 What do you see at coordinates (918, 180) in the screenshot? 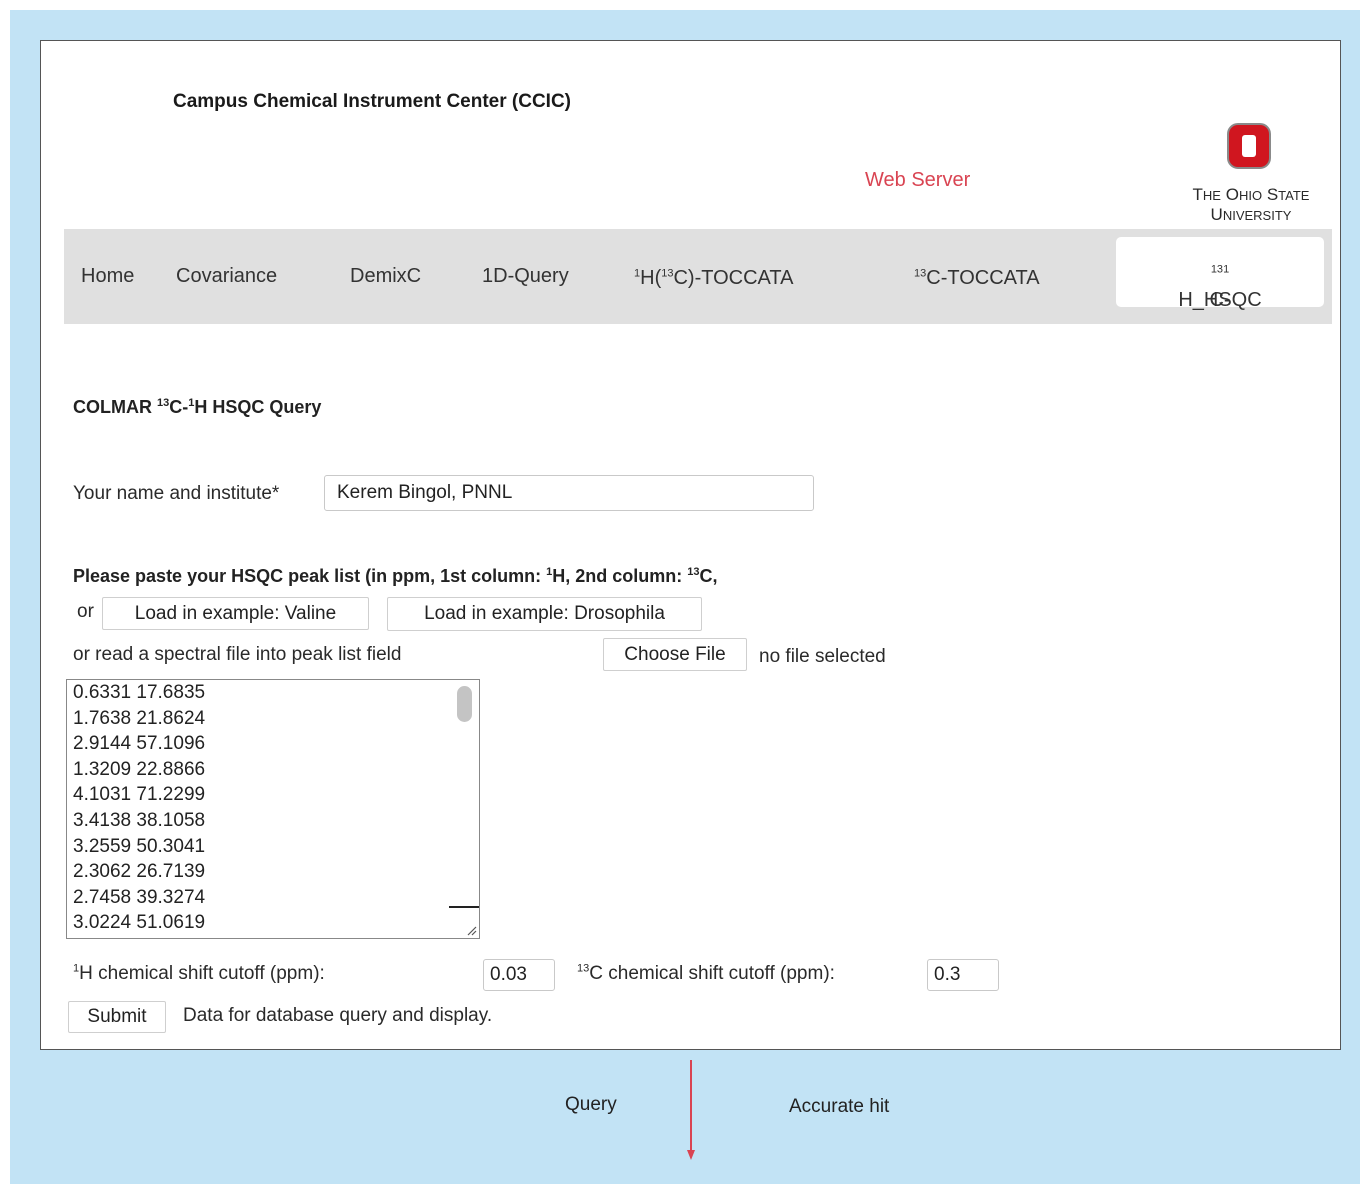
I see `web-server-label: Web Server` at bounding box center [918, 180].